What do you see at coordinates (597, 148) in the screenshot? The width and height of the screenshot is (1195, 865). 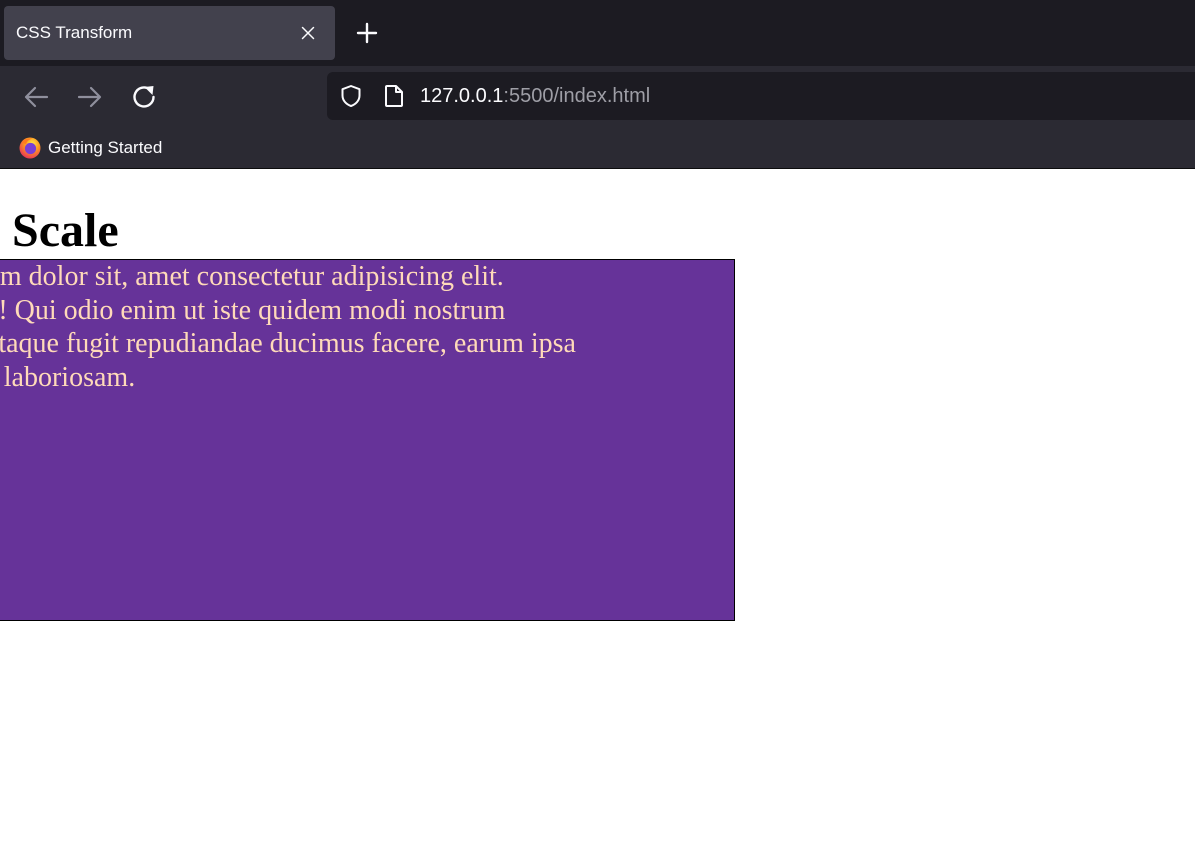 I see `bookmarks-toolbar: Getting Started` at bounding box center [597, 148].